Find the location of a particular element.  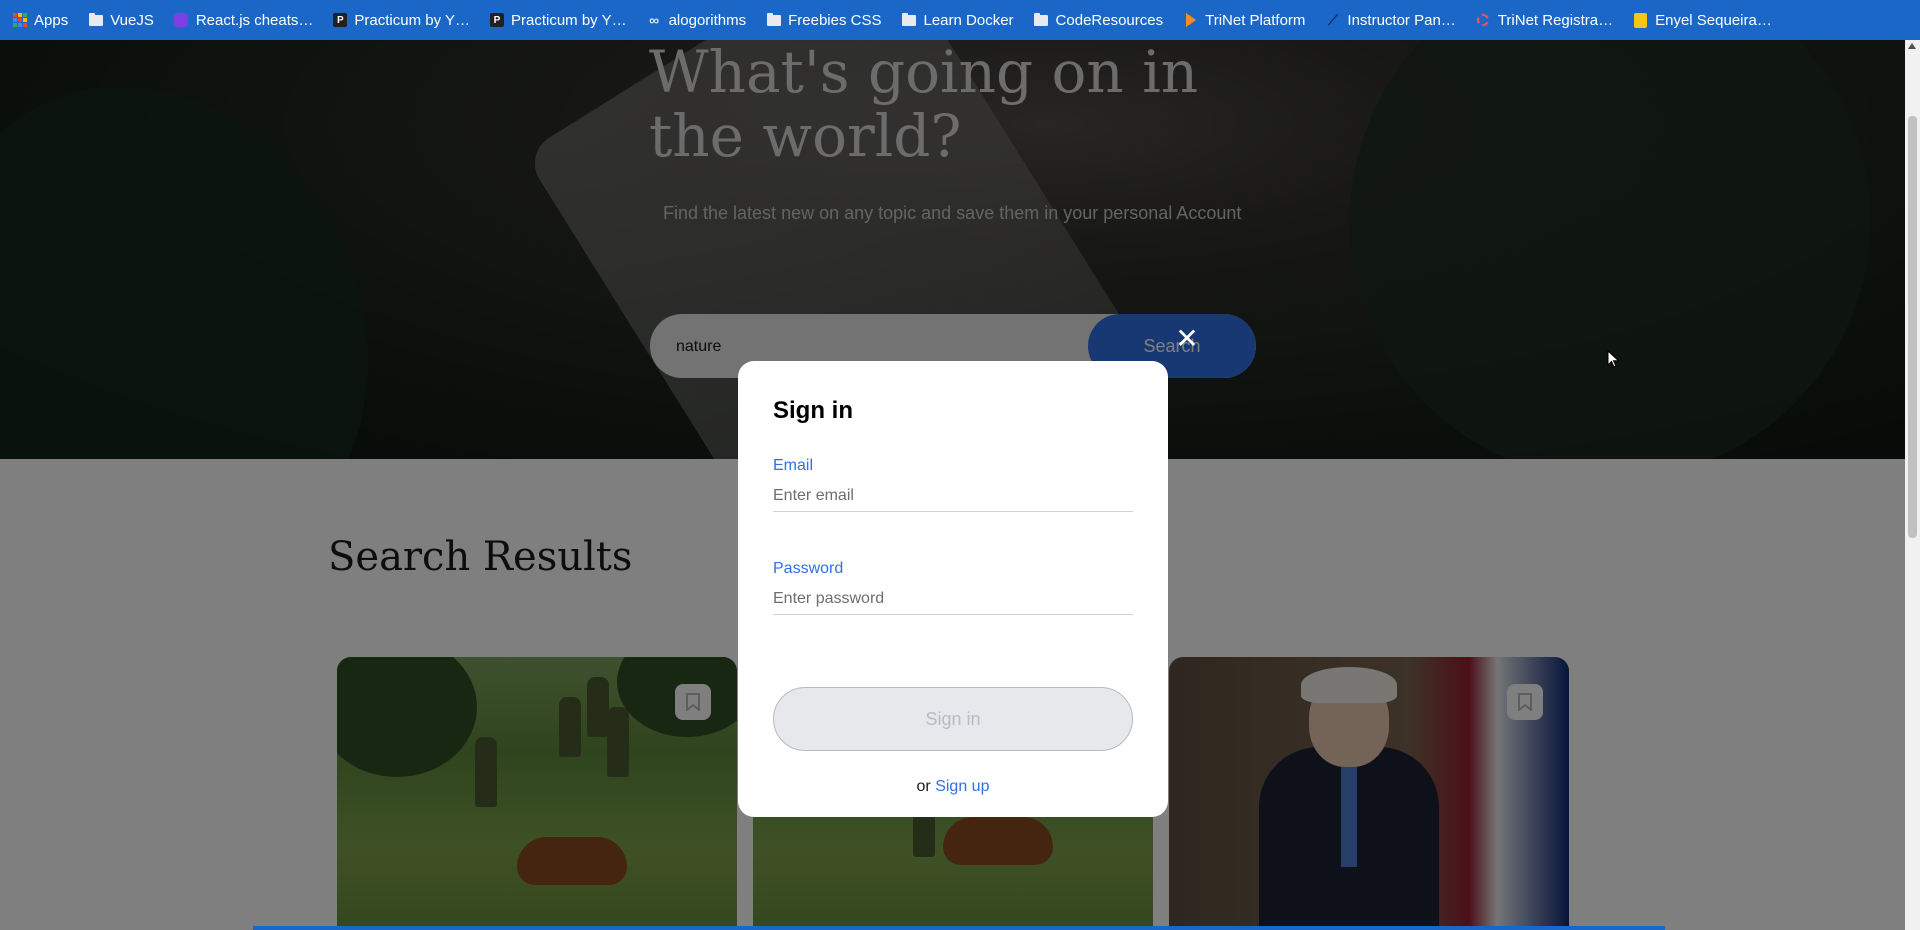

password-label: Password is located at coordinates (808, 568).